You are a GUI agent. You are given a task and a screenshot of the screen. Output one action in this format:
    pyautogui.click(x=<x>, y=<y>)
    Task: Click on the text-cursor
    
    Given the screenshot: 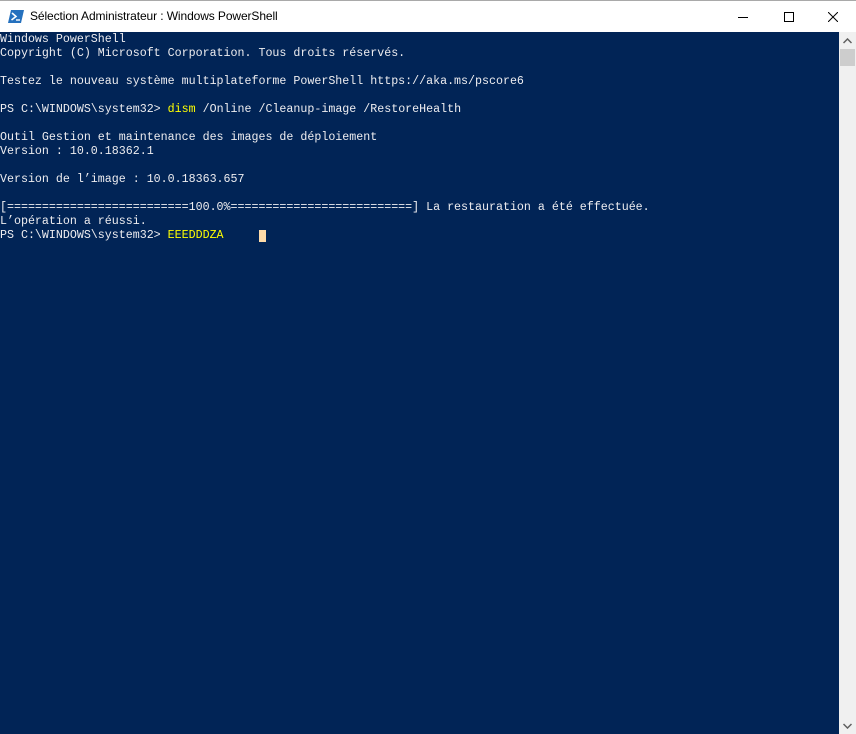 What is the action you would take?
    pyautogui.click(x=262, y=236)
    